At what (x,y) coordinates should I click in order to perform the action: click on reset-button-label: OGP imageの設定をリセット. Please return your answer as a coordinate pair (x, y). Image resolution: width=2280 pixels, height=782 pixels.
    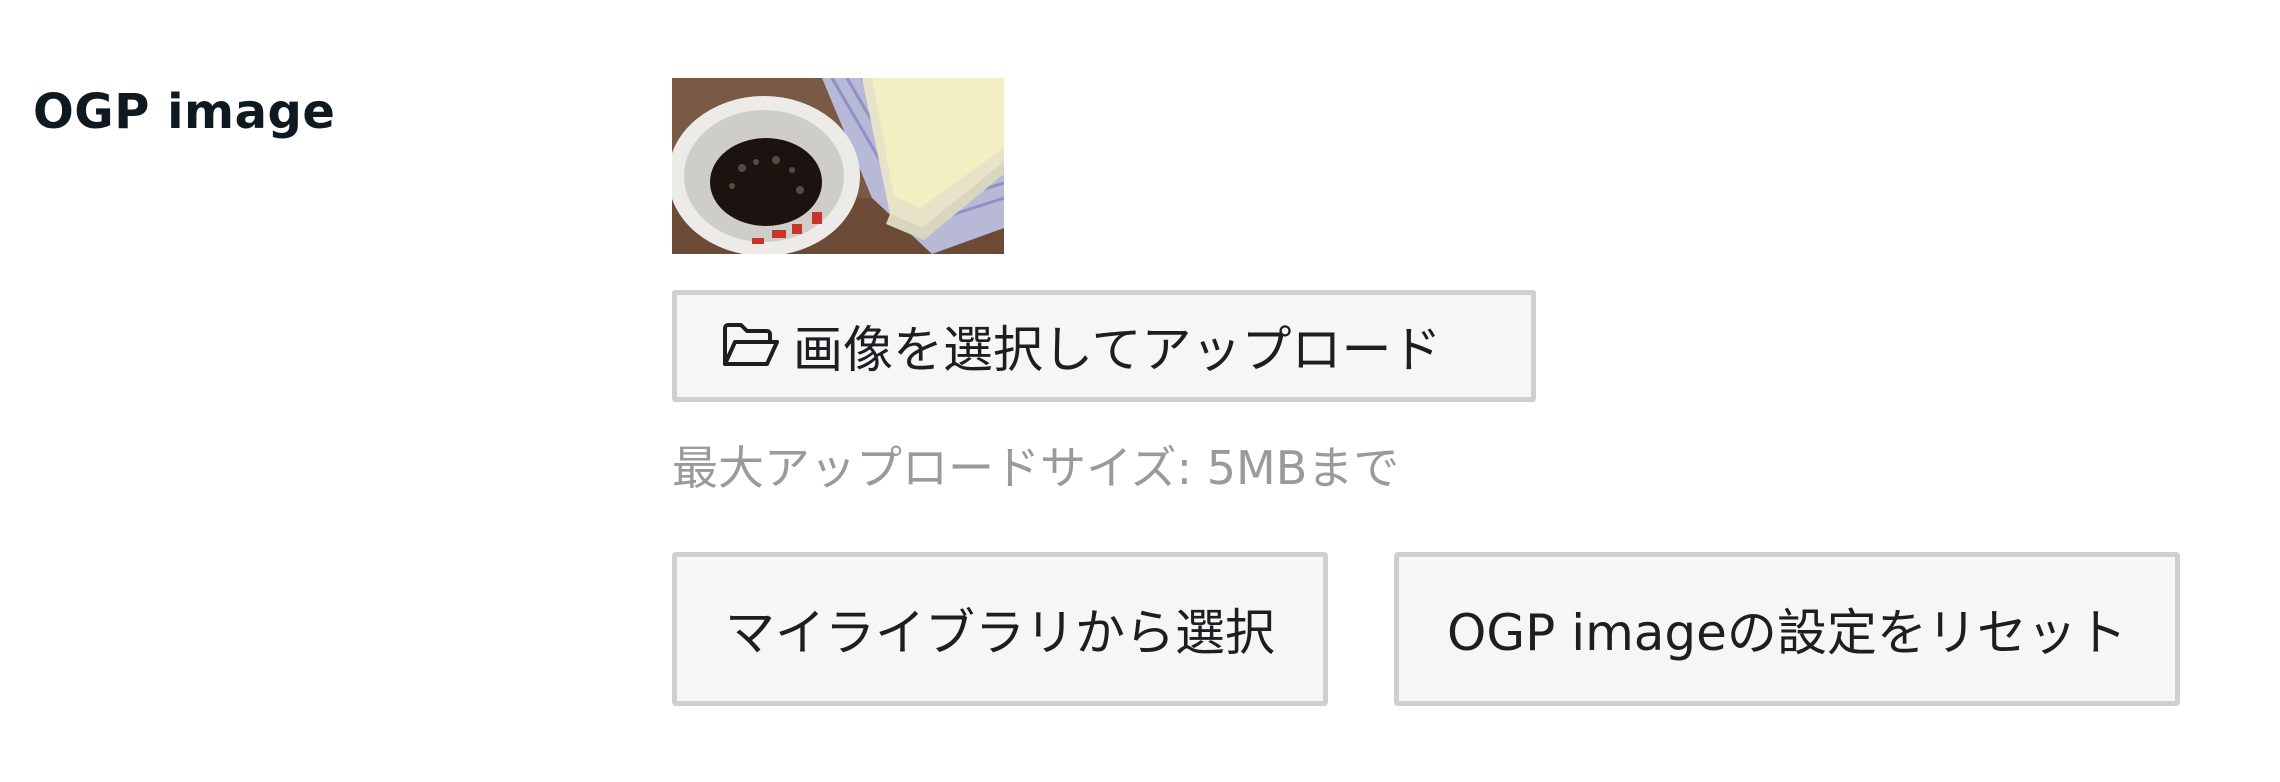
    Looking at the image, I should click on (1787, 633).